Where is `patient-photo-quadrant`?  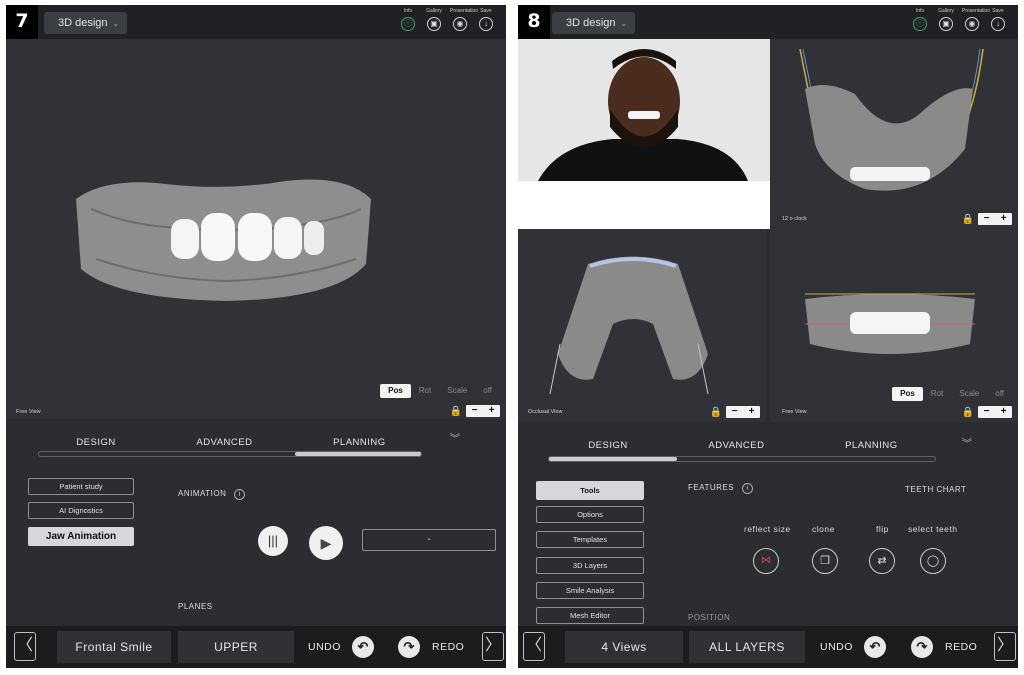
patient-photo-quadrant is located at coordinates (644, 134).